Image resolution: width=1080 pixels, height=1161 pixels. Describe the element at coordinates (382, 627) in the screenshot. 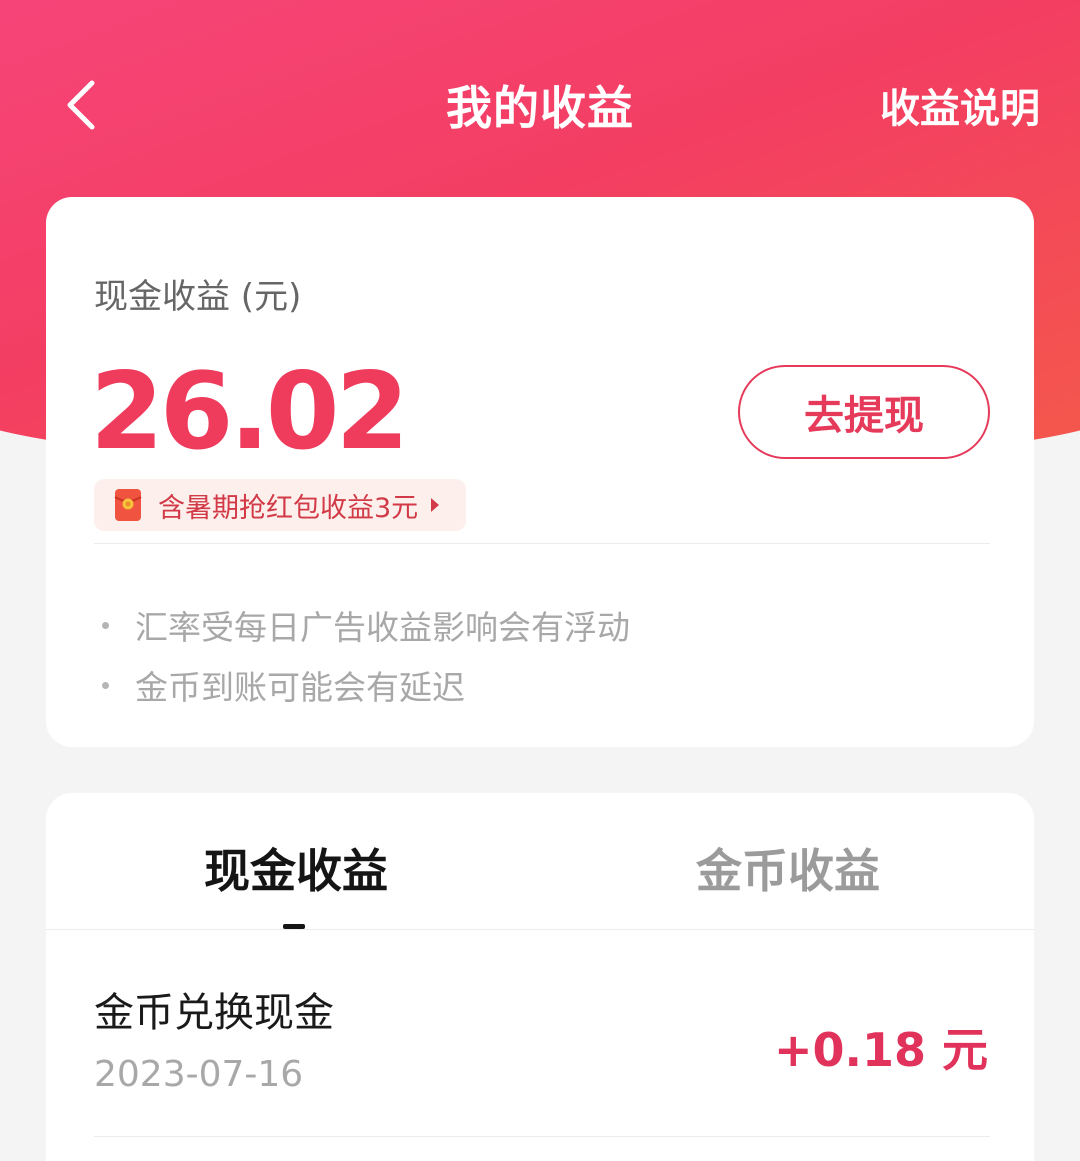

I see `note-text: 汇率受每日广告收益影响会有浮动` at that location.